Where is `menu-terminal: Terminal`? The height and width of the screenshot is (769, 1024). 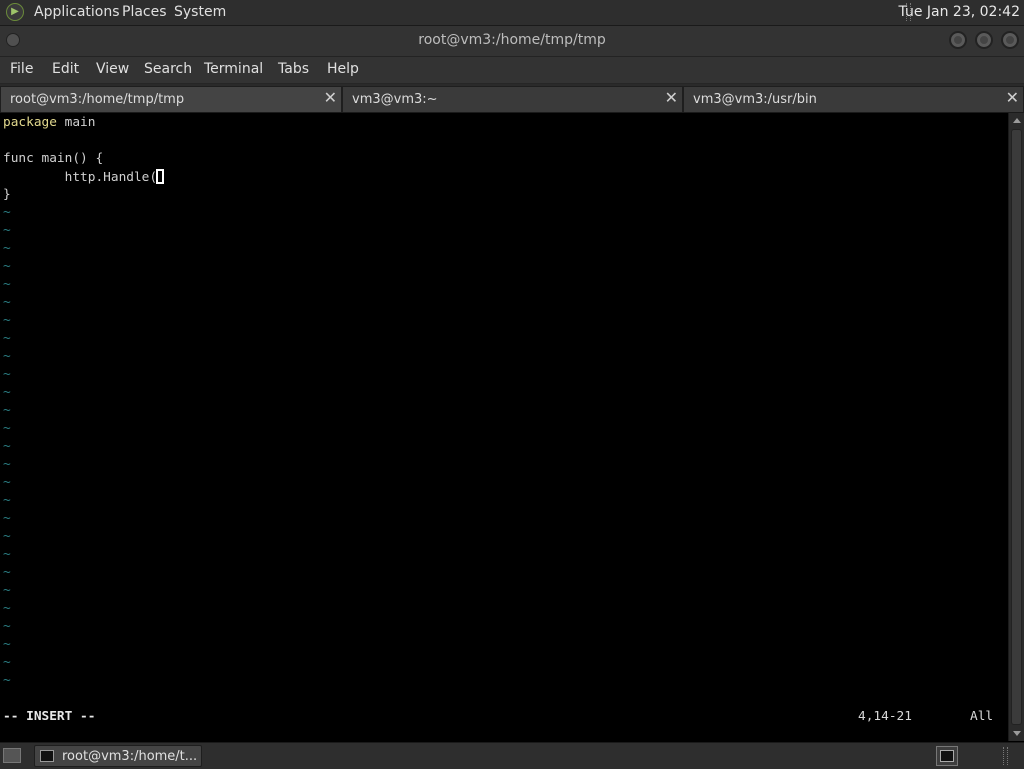 menu-terminal: Terminal is located at coordinates (233, 69).